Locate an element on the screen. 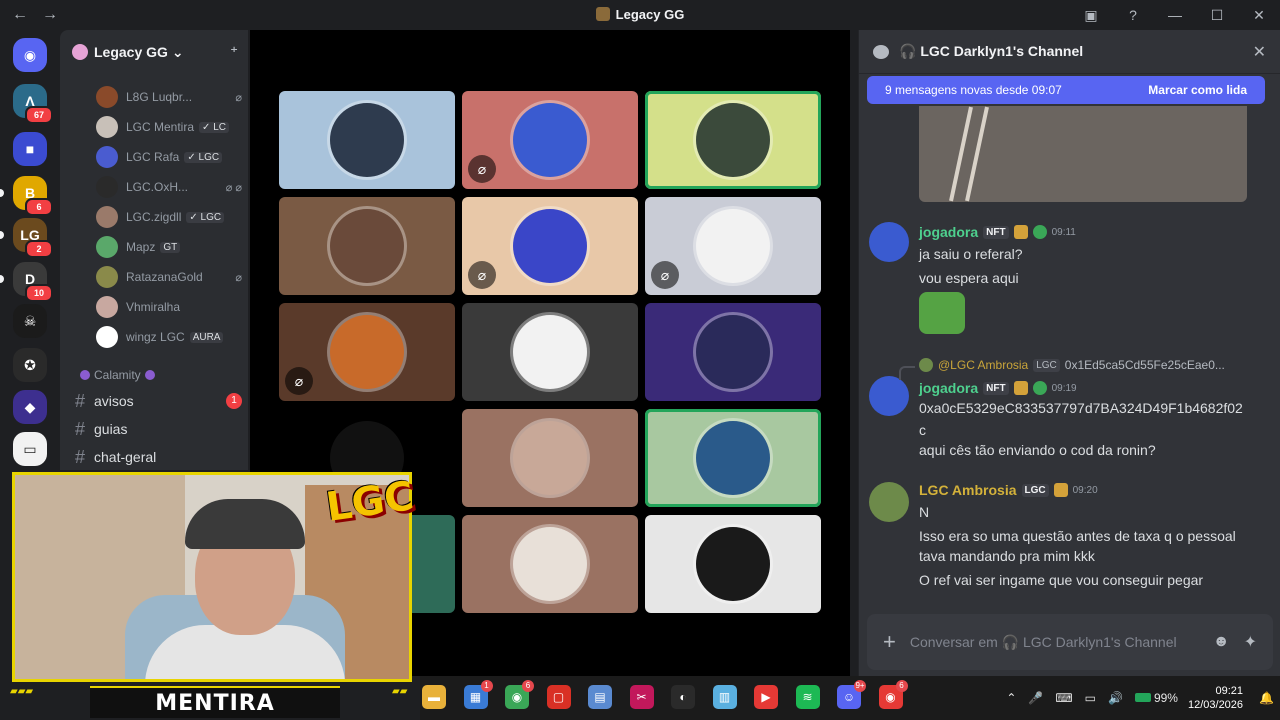 This screenshot has height=720, width=1280. apps-icon: ✦ is located at coordinates (1250, 642).